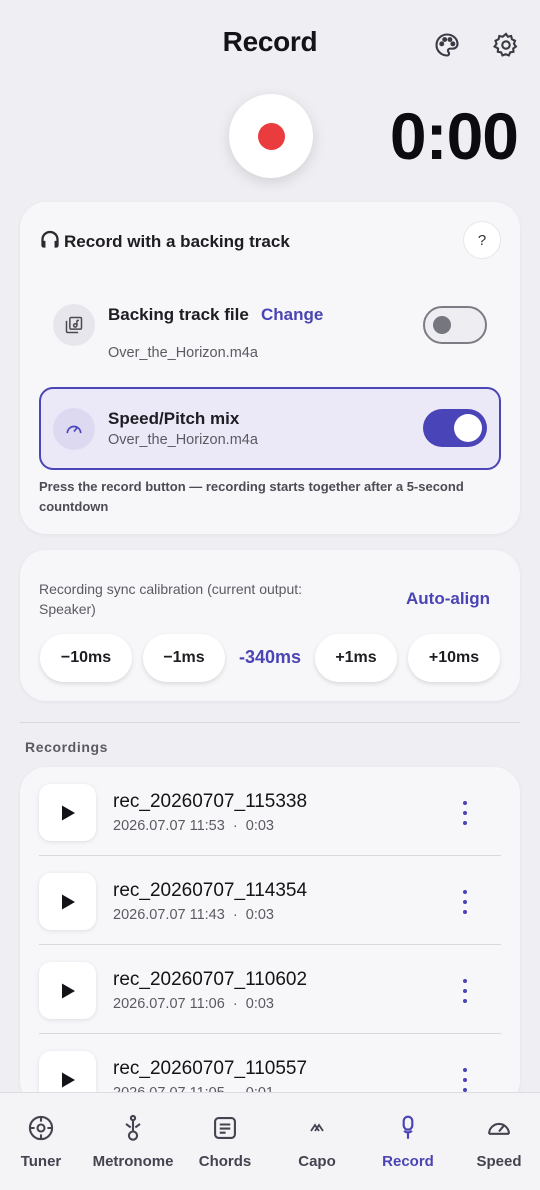 This screenshot has width=540, height=1190. Describe the element at coordinates (292, 315) in the screenshot. I see `change-file-link: Change` at that location.